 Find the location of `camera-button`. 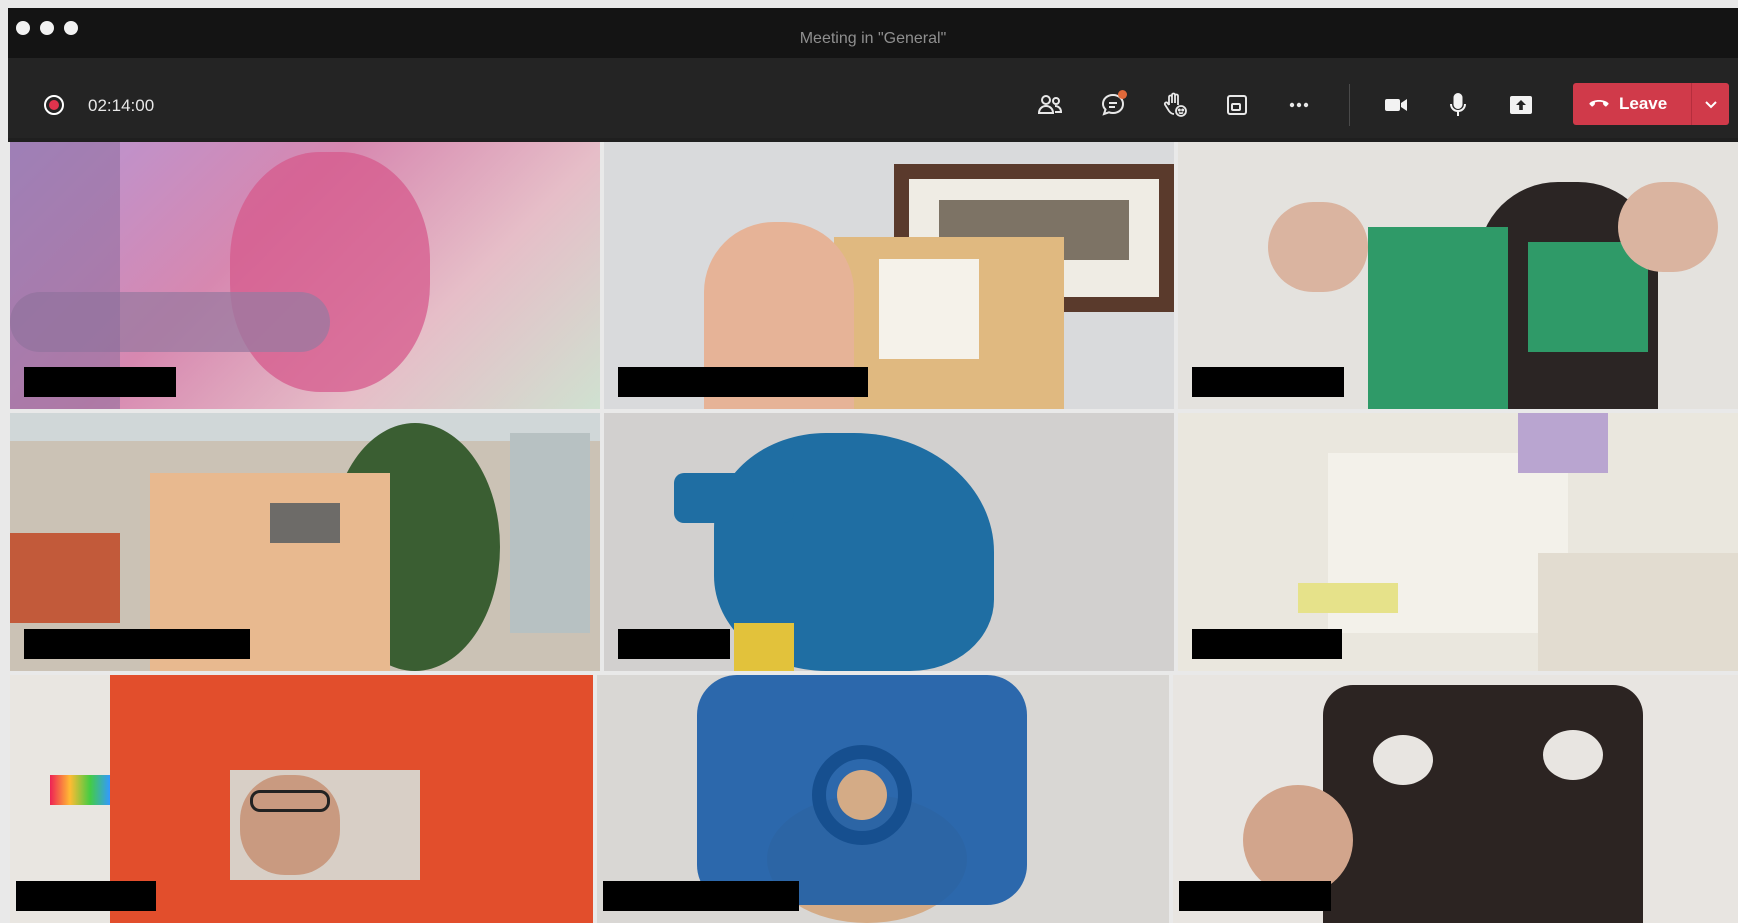

camera-button is located at coordinates (1396, 105).